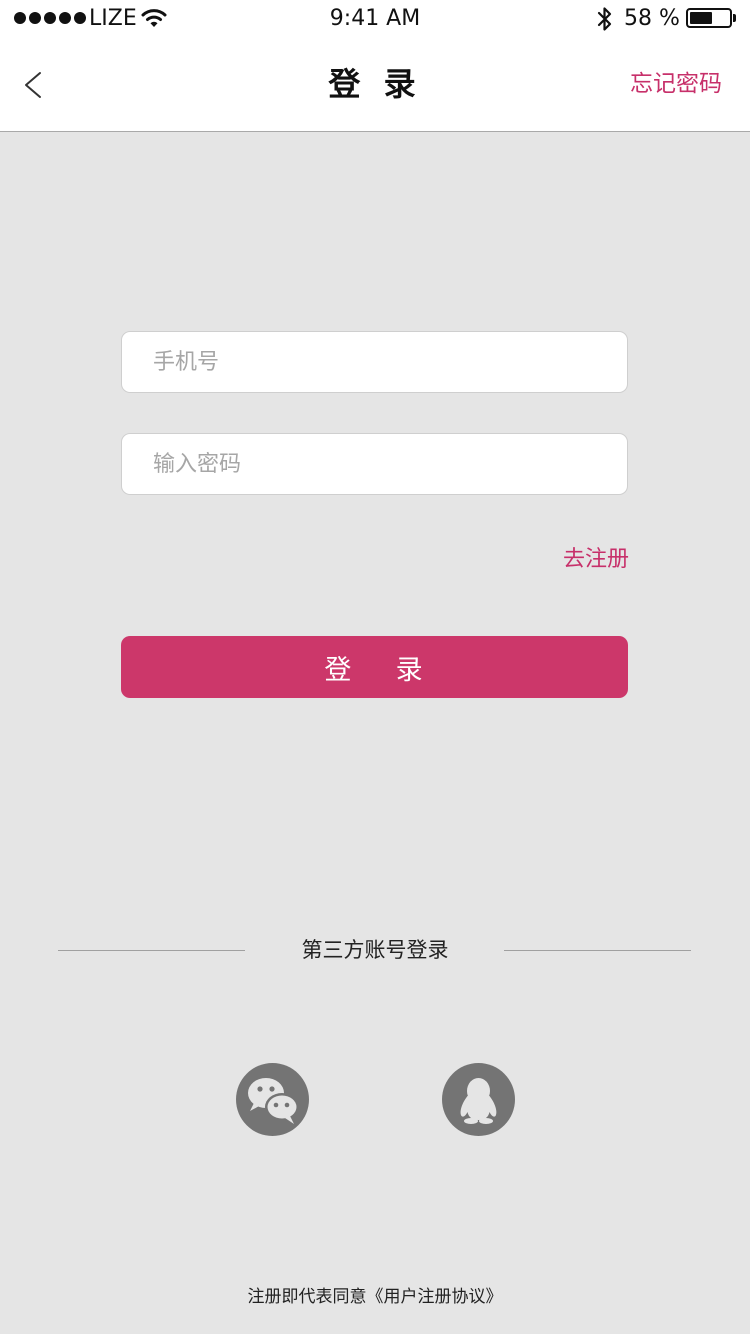 This screenshot has width=750, height=1334. I want to click on navigation-bar: 登 录 忘记密码, so click(375, 86).